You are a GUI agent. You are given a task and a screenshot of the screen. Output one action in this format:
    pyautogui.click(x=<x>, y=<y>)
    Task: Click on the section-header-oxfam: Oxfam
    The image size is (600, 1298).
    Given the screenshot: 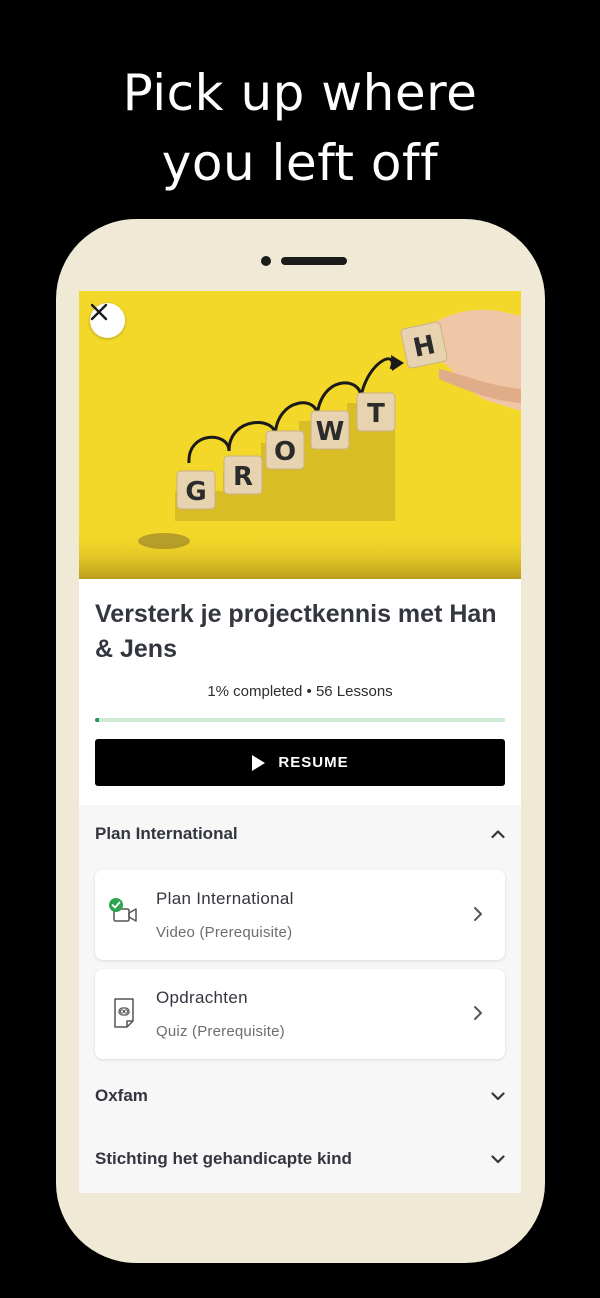 What is the action you would take?
    pyautogui.click(x=300, y=1096)
    